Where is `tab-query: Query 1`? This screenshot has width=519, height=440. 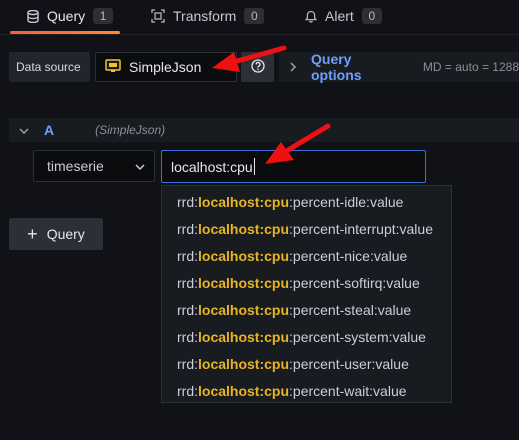 tab-query: Query 1 is located at coordinates (70, 16).